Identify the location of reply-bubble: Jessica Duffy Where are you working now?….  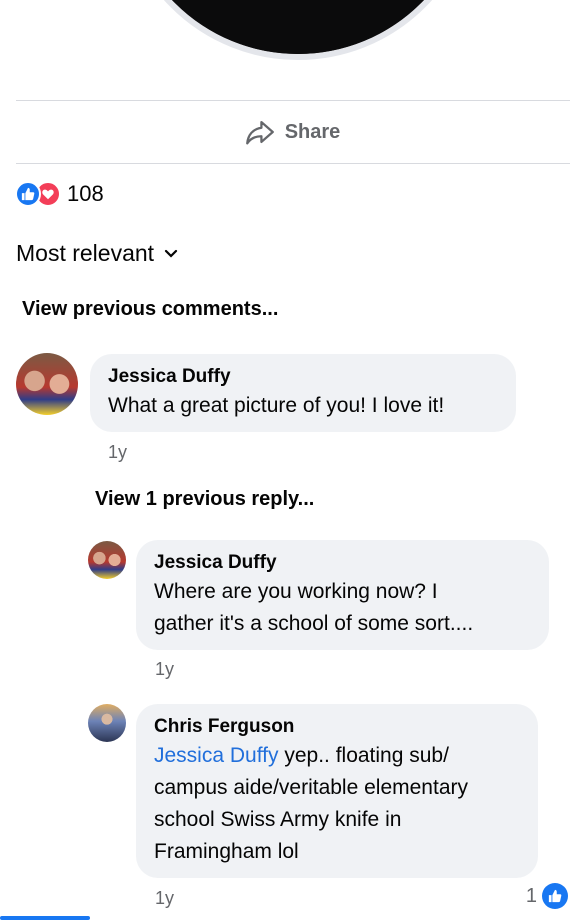
(342, 595).